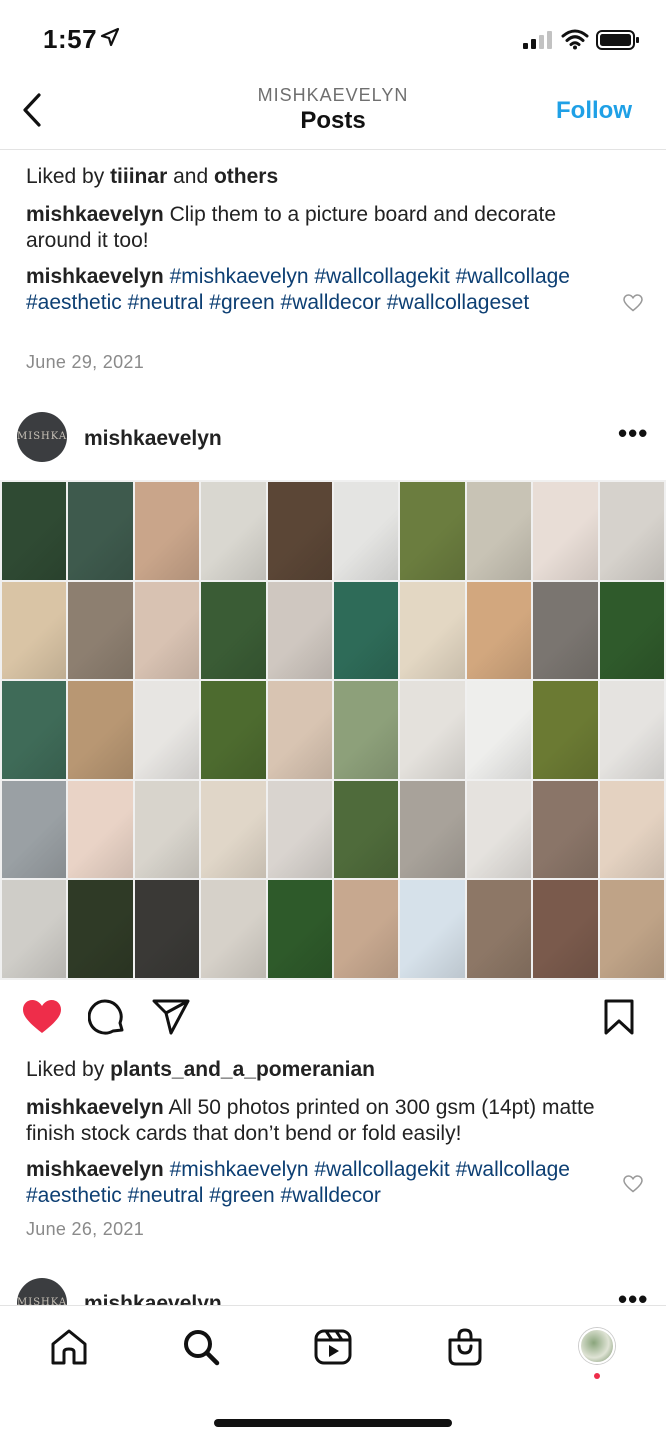 The image size is (666, 1440). Describe the element at coordinates (85, 1229) in the screenshot. I see `post2-date: June 26, 2021` at that location.